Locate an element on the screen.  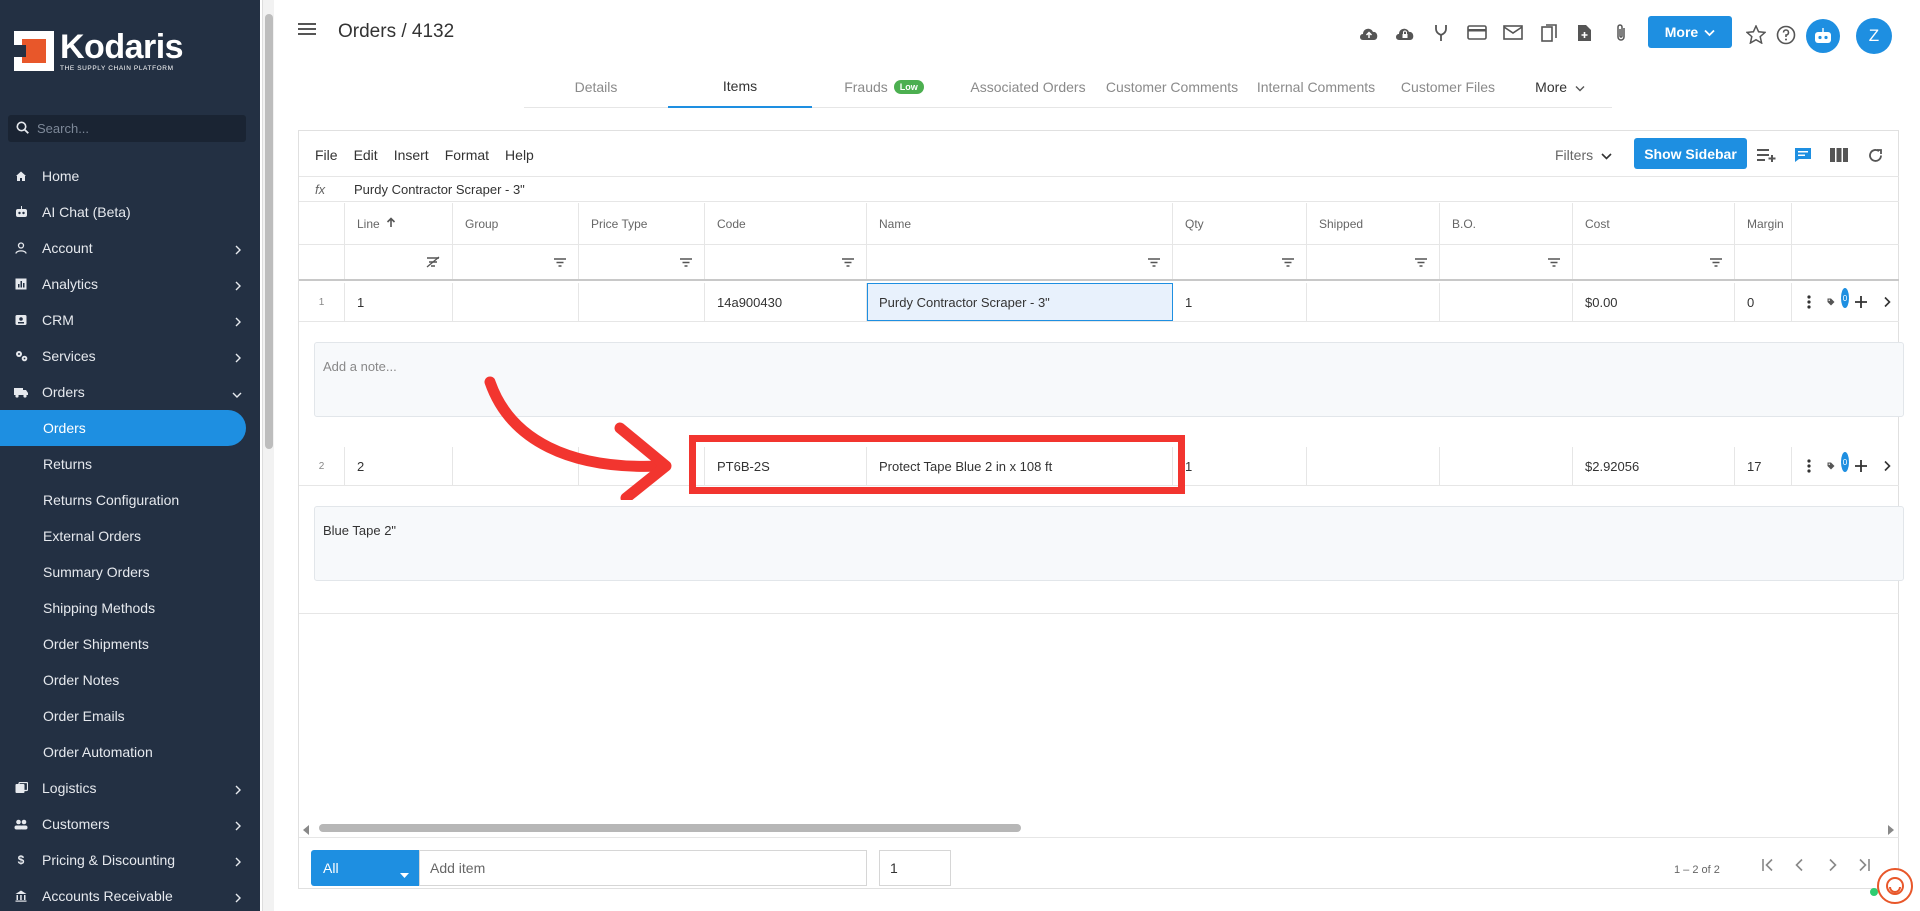
column-header-code: Code is located at coordinates (786, 223).